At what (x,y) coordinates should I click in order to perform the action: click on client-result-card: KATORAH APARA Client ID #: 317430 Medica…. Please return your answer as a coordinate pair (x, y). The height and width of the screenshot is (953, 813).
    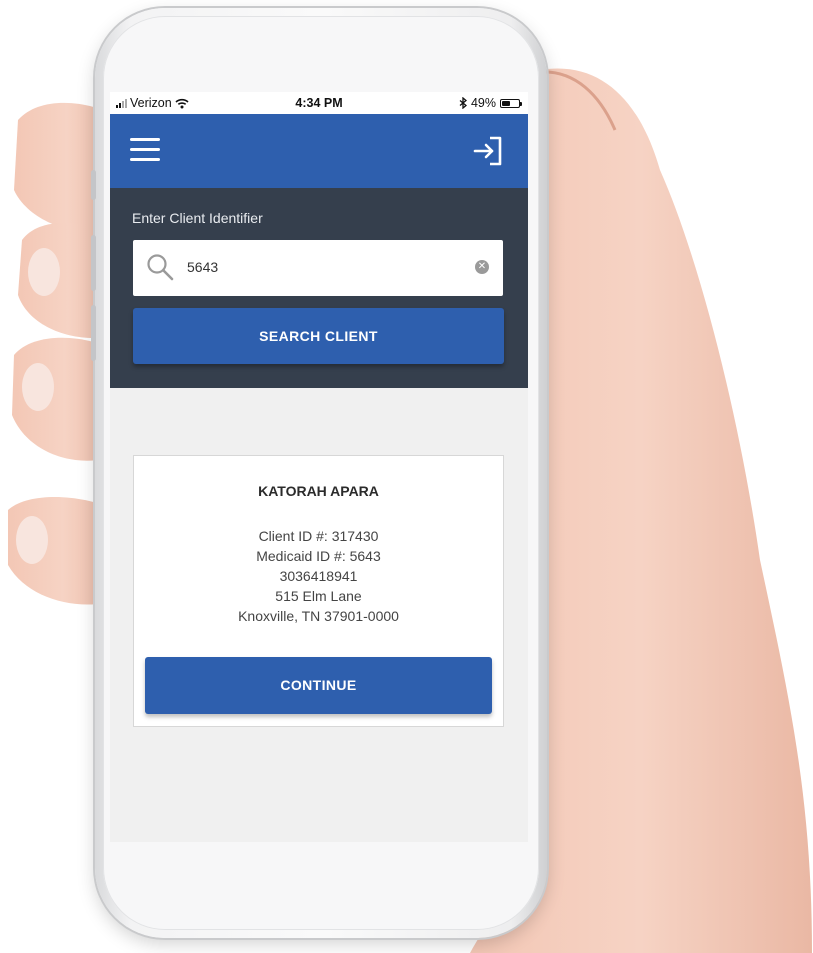
    Looking at the image, I should click on (318, 591).